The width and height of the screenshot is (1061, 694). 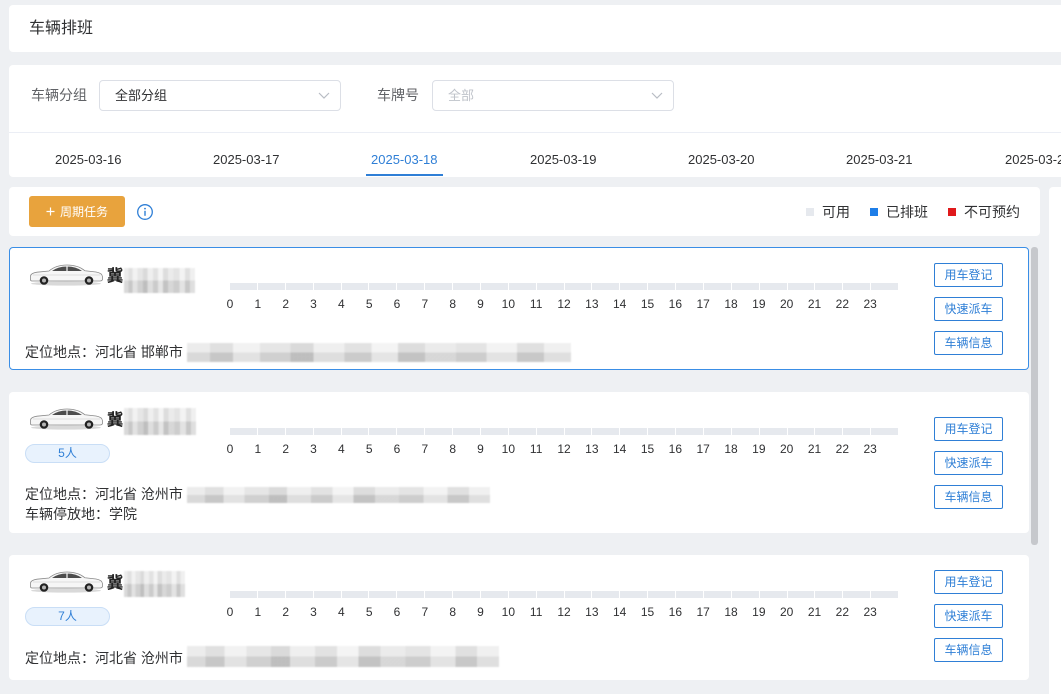 What do you see at coordinates (564, 449) in the screenshot?
I see `hour-label: 12` at bounding box center [564, 449].